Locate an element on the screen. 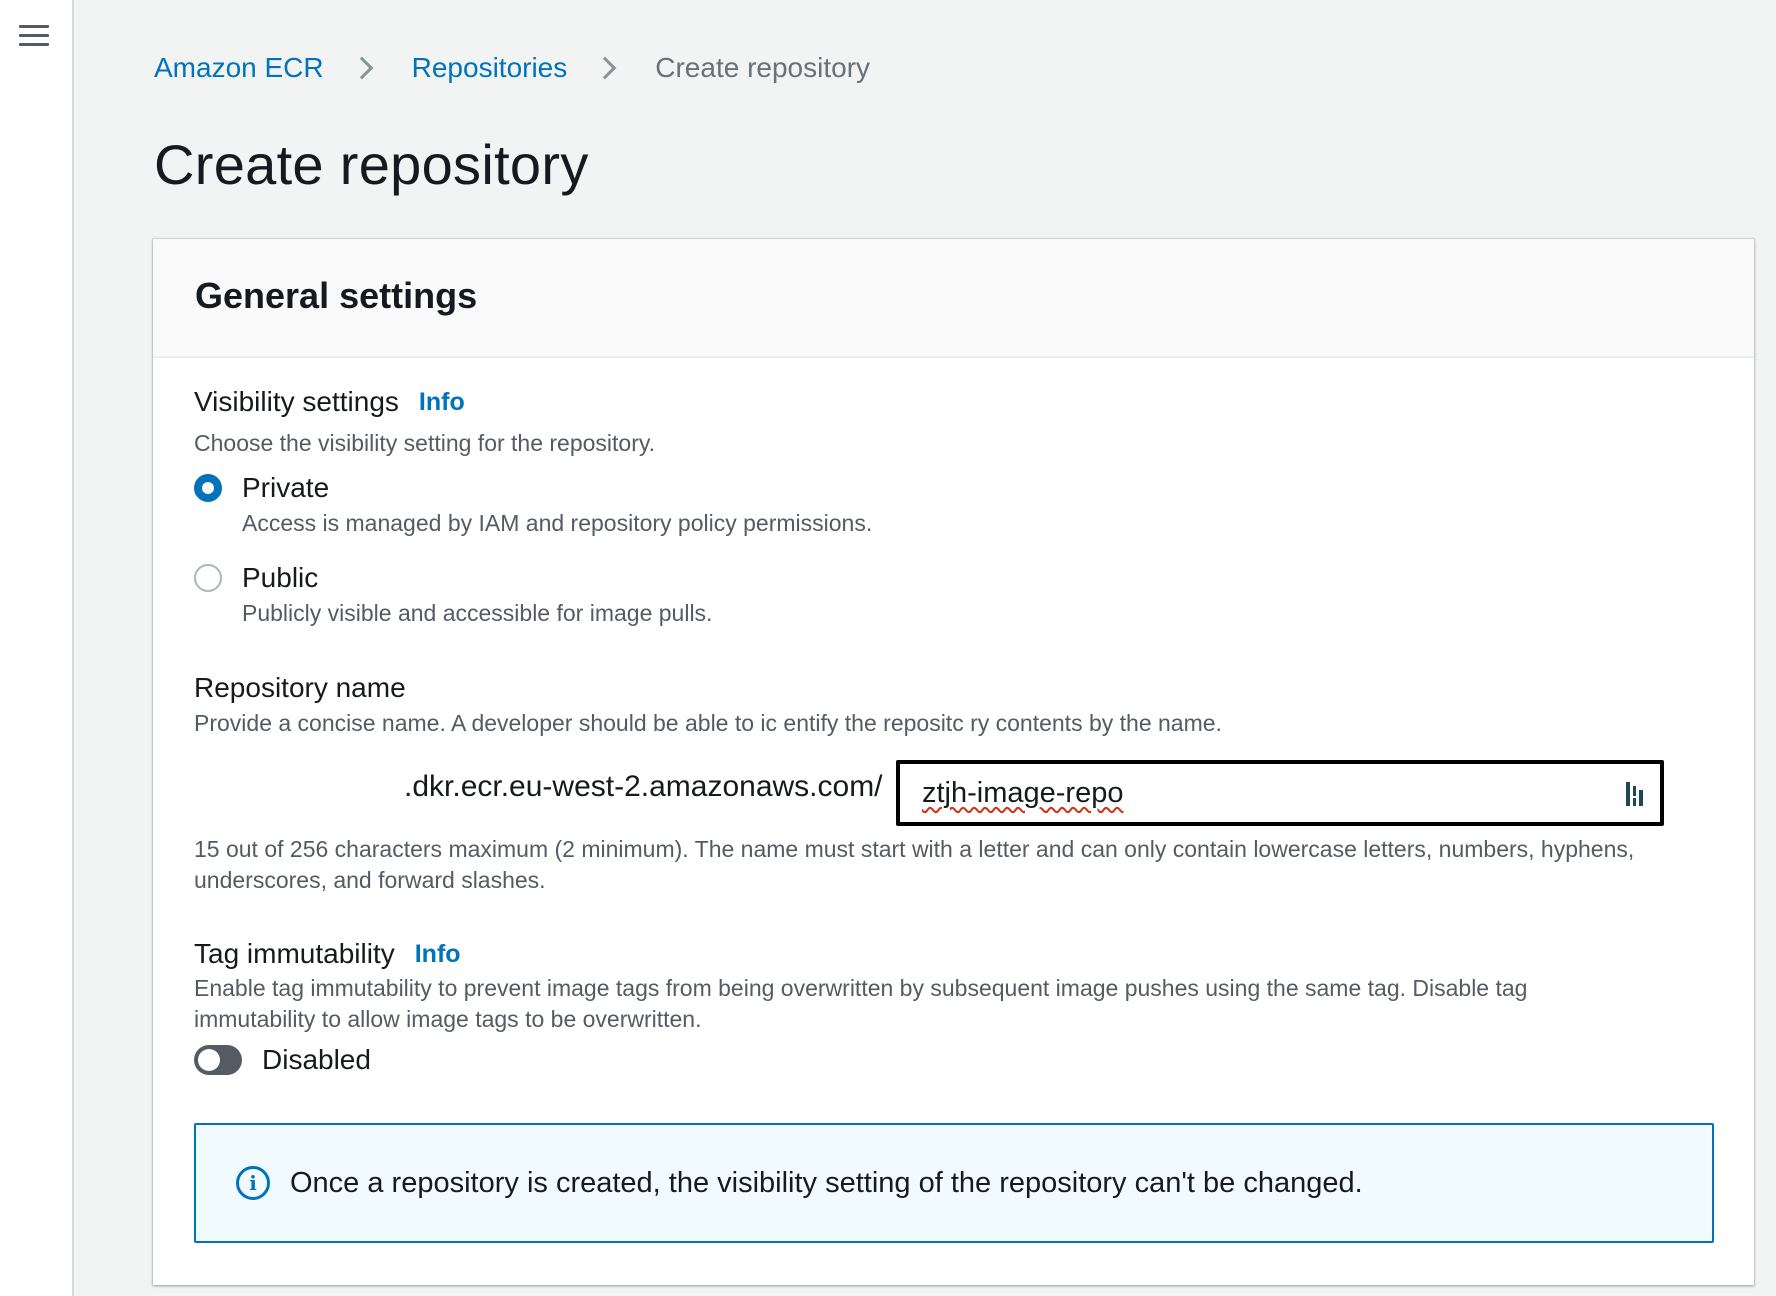 Image resolution: width=1776 pixels, height=1296 pixels. repository-uri-prefix: .dkr.ecr.eu-west-2.amazonaws.com/ is located at coordinates (643, 786).